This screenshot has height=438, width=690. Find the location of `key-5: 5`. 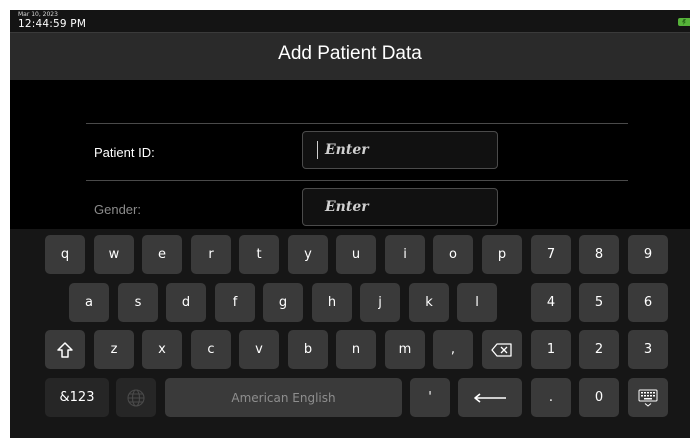

key-5: 5 is located at coordinates (599, 302).